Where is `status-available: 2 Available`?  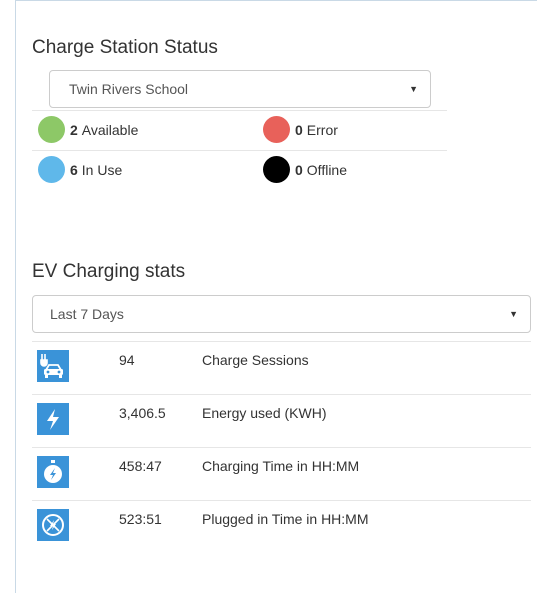 status-available: 2 Available is located at coordinates (88, 129).